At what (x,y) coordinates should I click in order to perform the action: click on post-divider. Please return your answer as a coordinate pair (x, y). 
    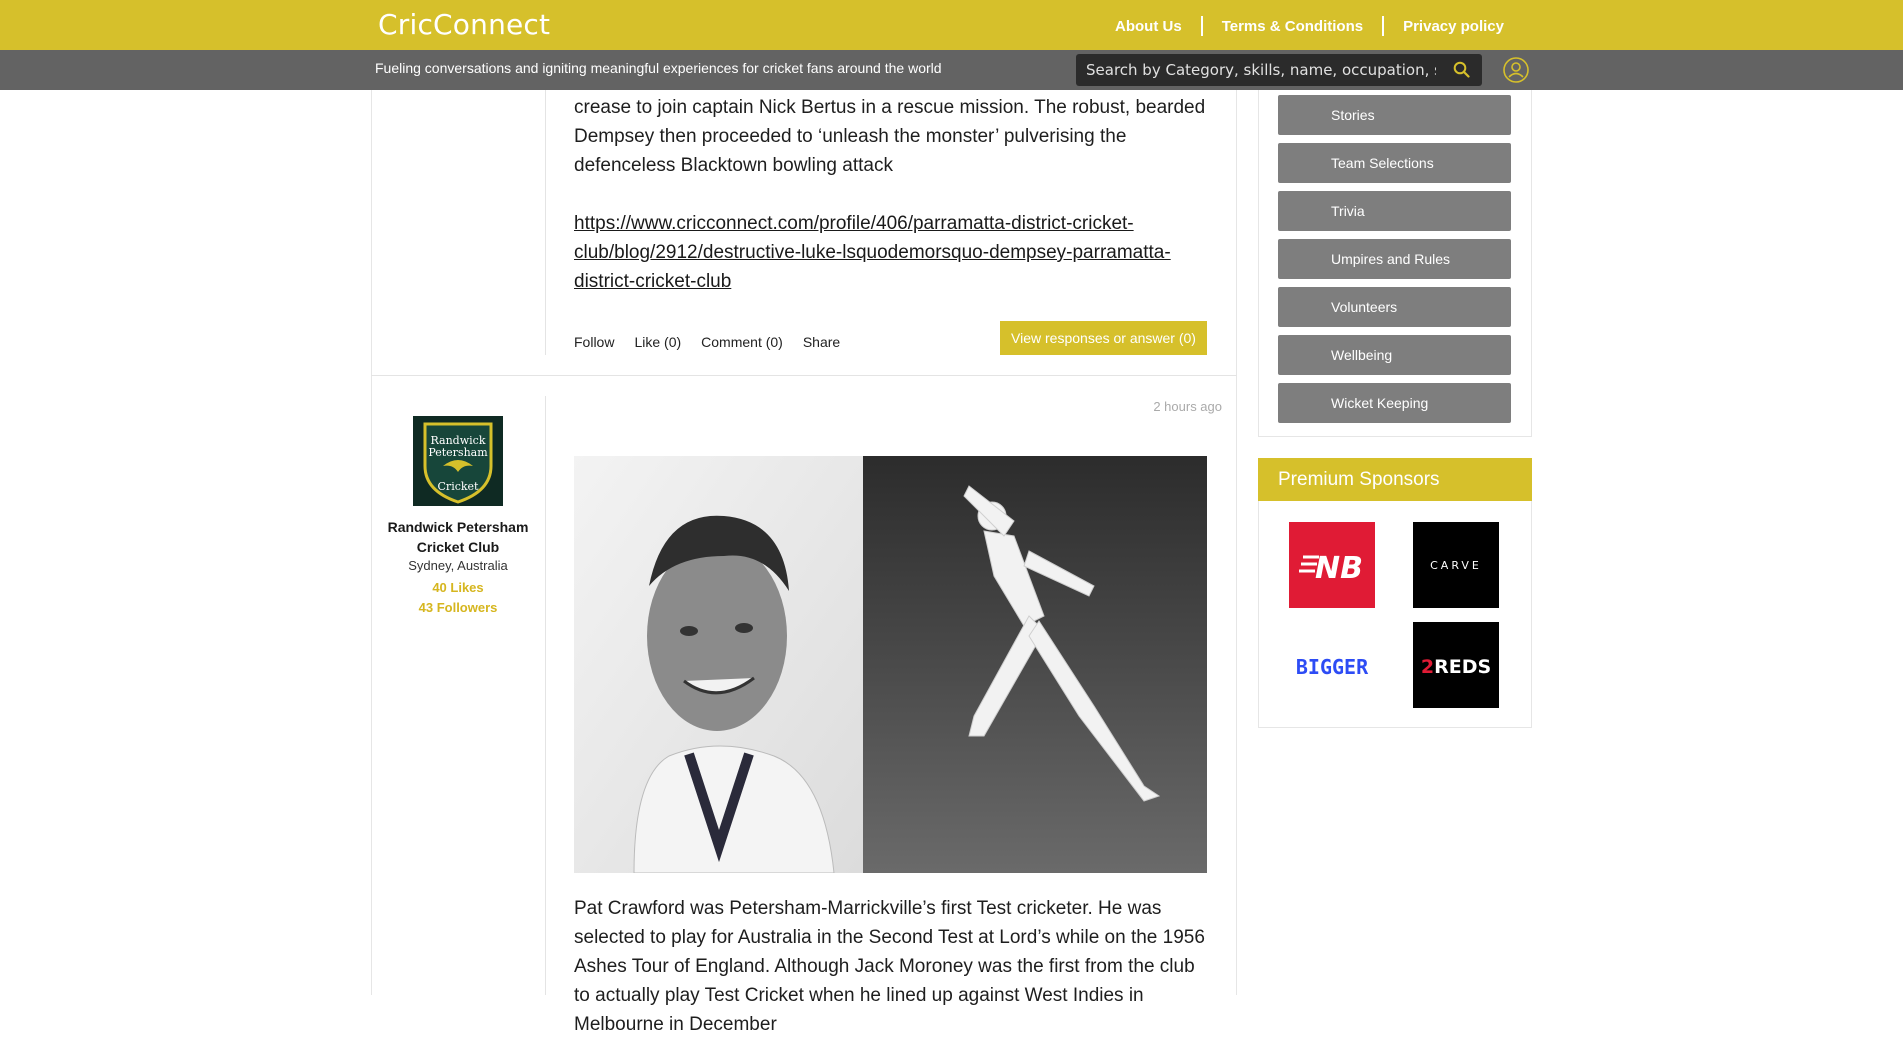
    Looking at the image, I should click on (804, 375).